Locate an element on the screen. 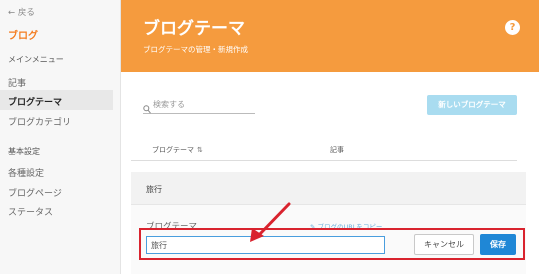  panel-title: 旅行 is located at coordinates (154, 189).